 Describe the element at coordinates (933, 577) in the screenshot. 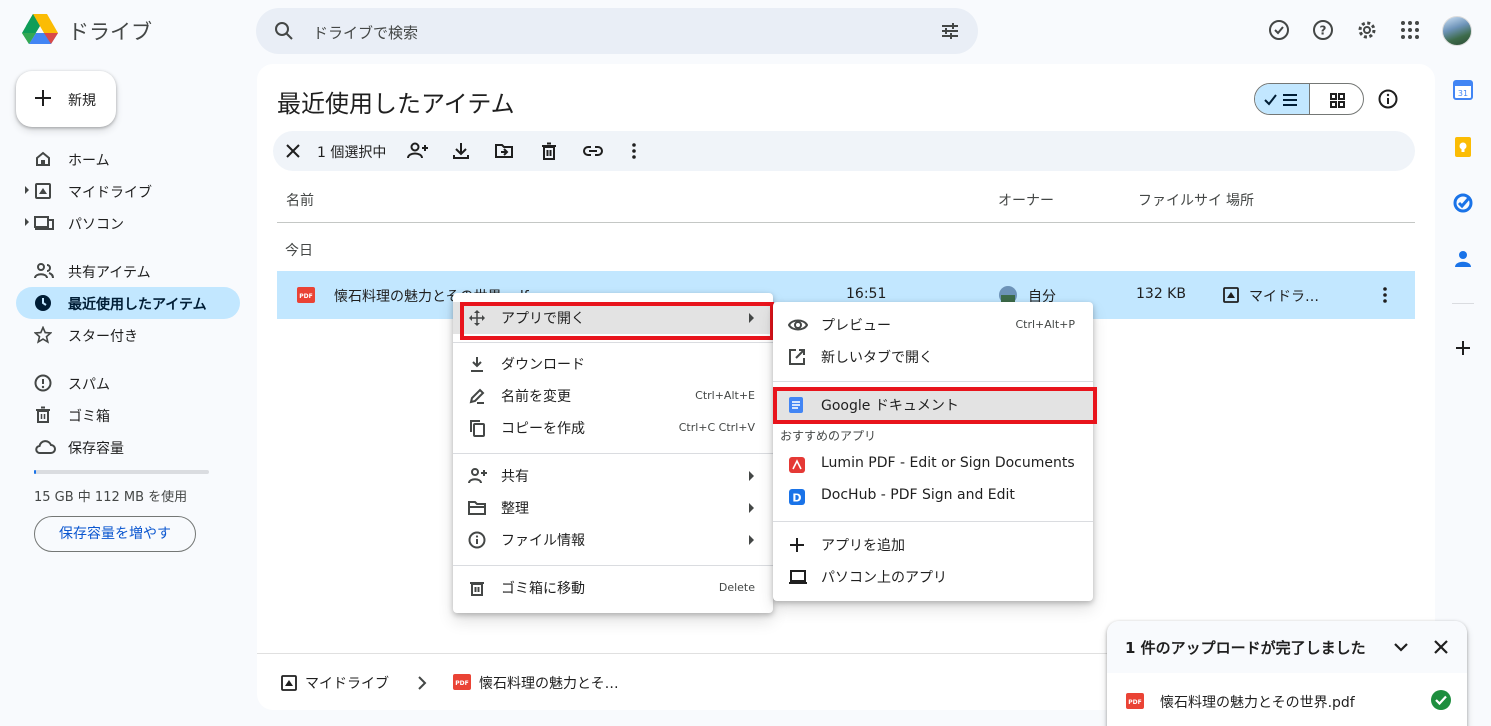

I see `menu-item-desktop-apps: パソコン上のアプリ` at that location.